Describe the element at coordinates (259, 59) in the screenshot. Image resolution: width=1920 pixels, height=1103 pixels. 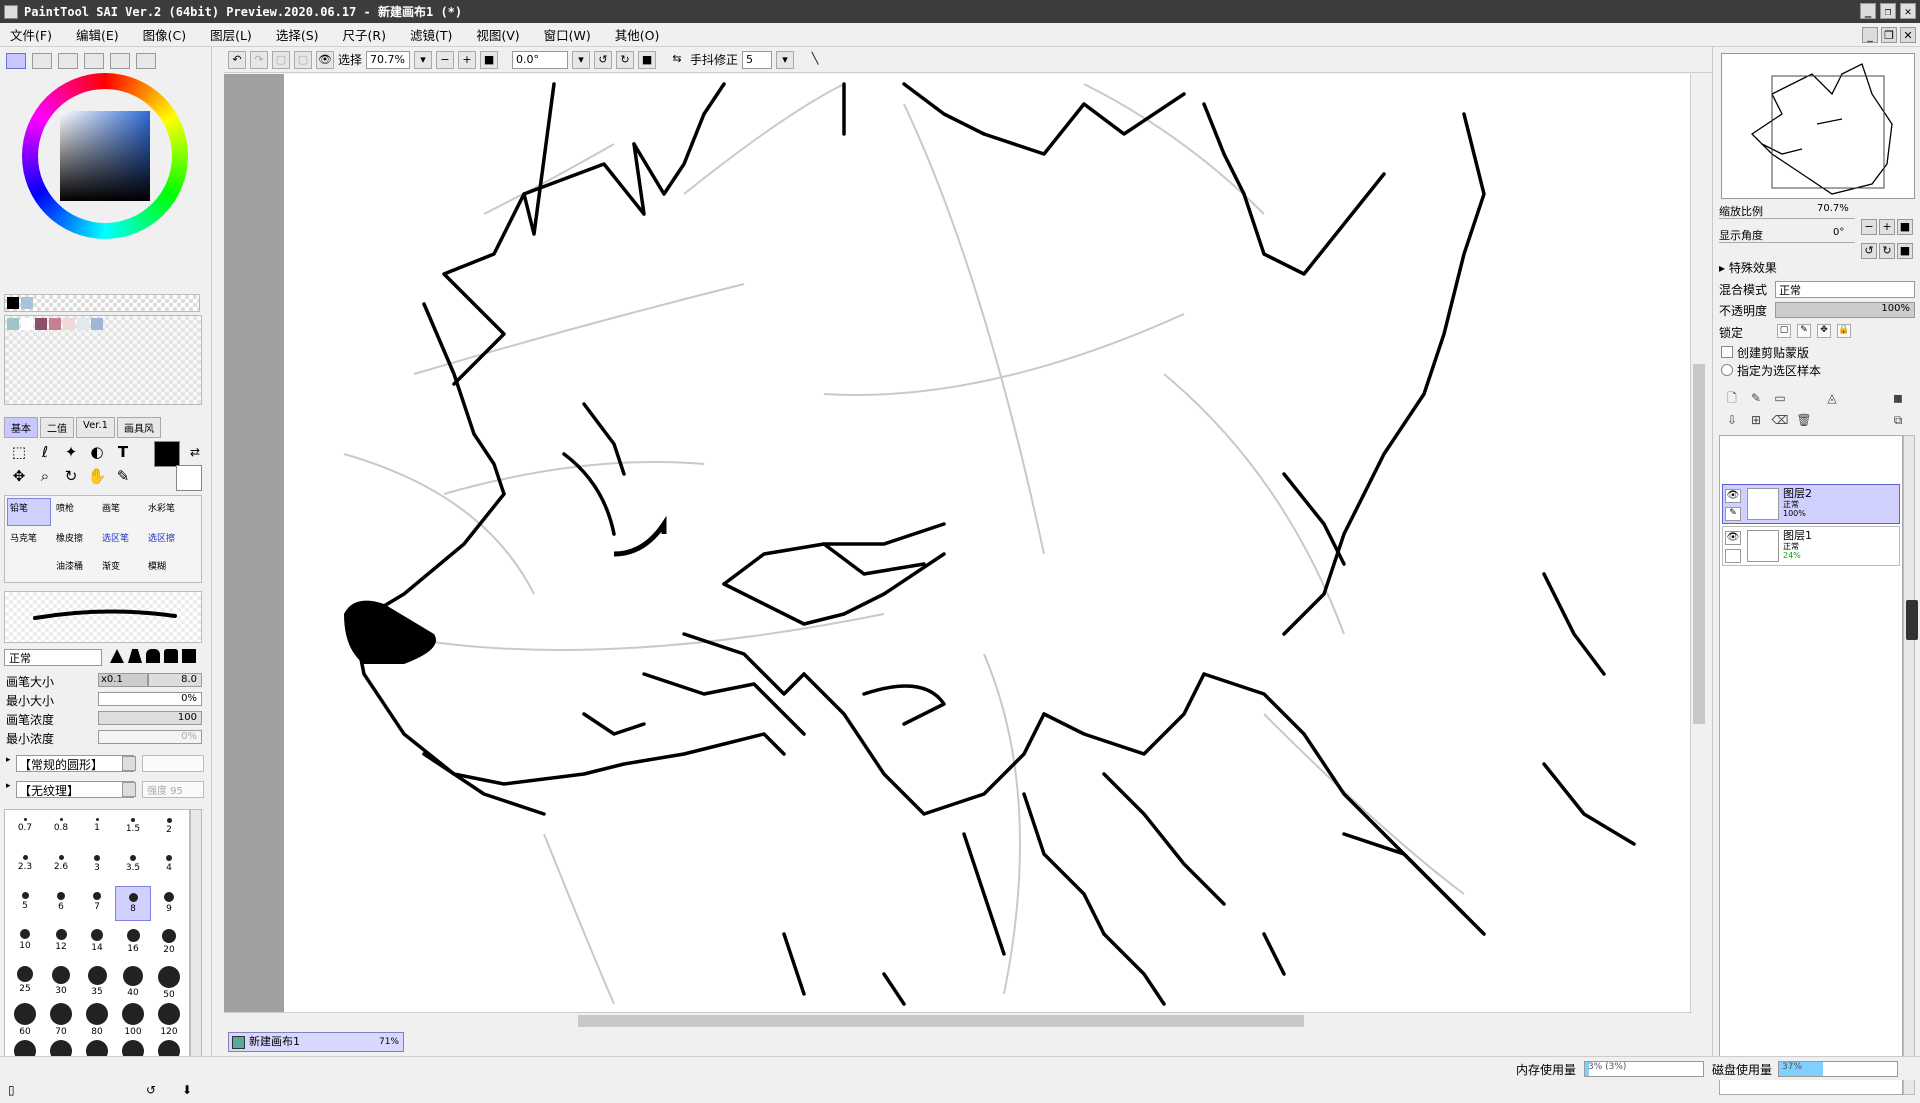
I see `redo-icon: ↷` at that location.